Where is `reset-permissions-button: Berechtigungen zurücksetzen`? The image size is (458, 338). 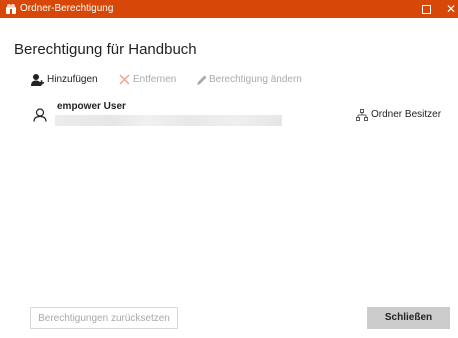 reset-permissions-button: Berechtigungen zurücksetzen is located at coordinates (104, 318).